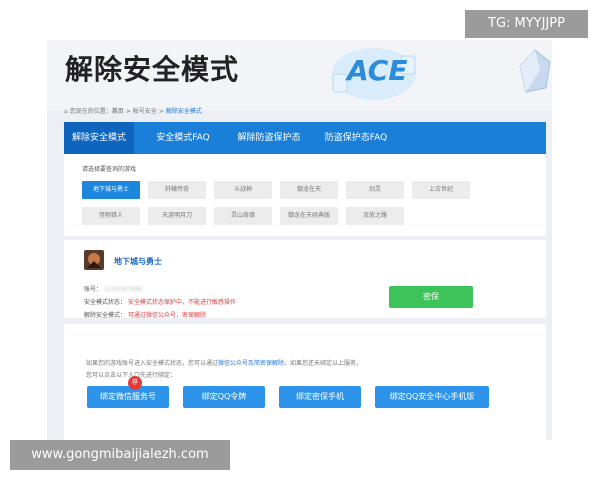 This screenshot has width=600, height=480. Describe the element at coordinates (135, 383) in the screenshot. I see `recommend-badge: 荐` at that location.